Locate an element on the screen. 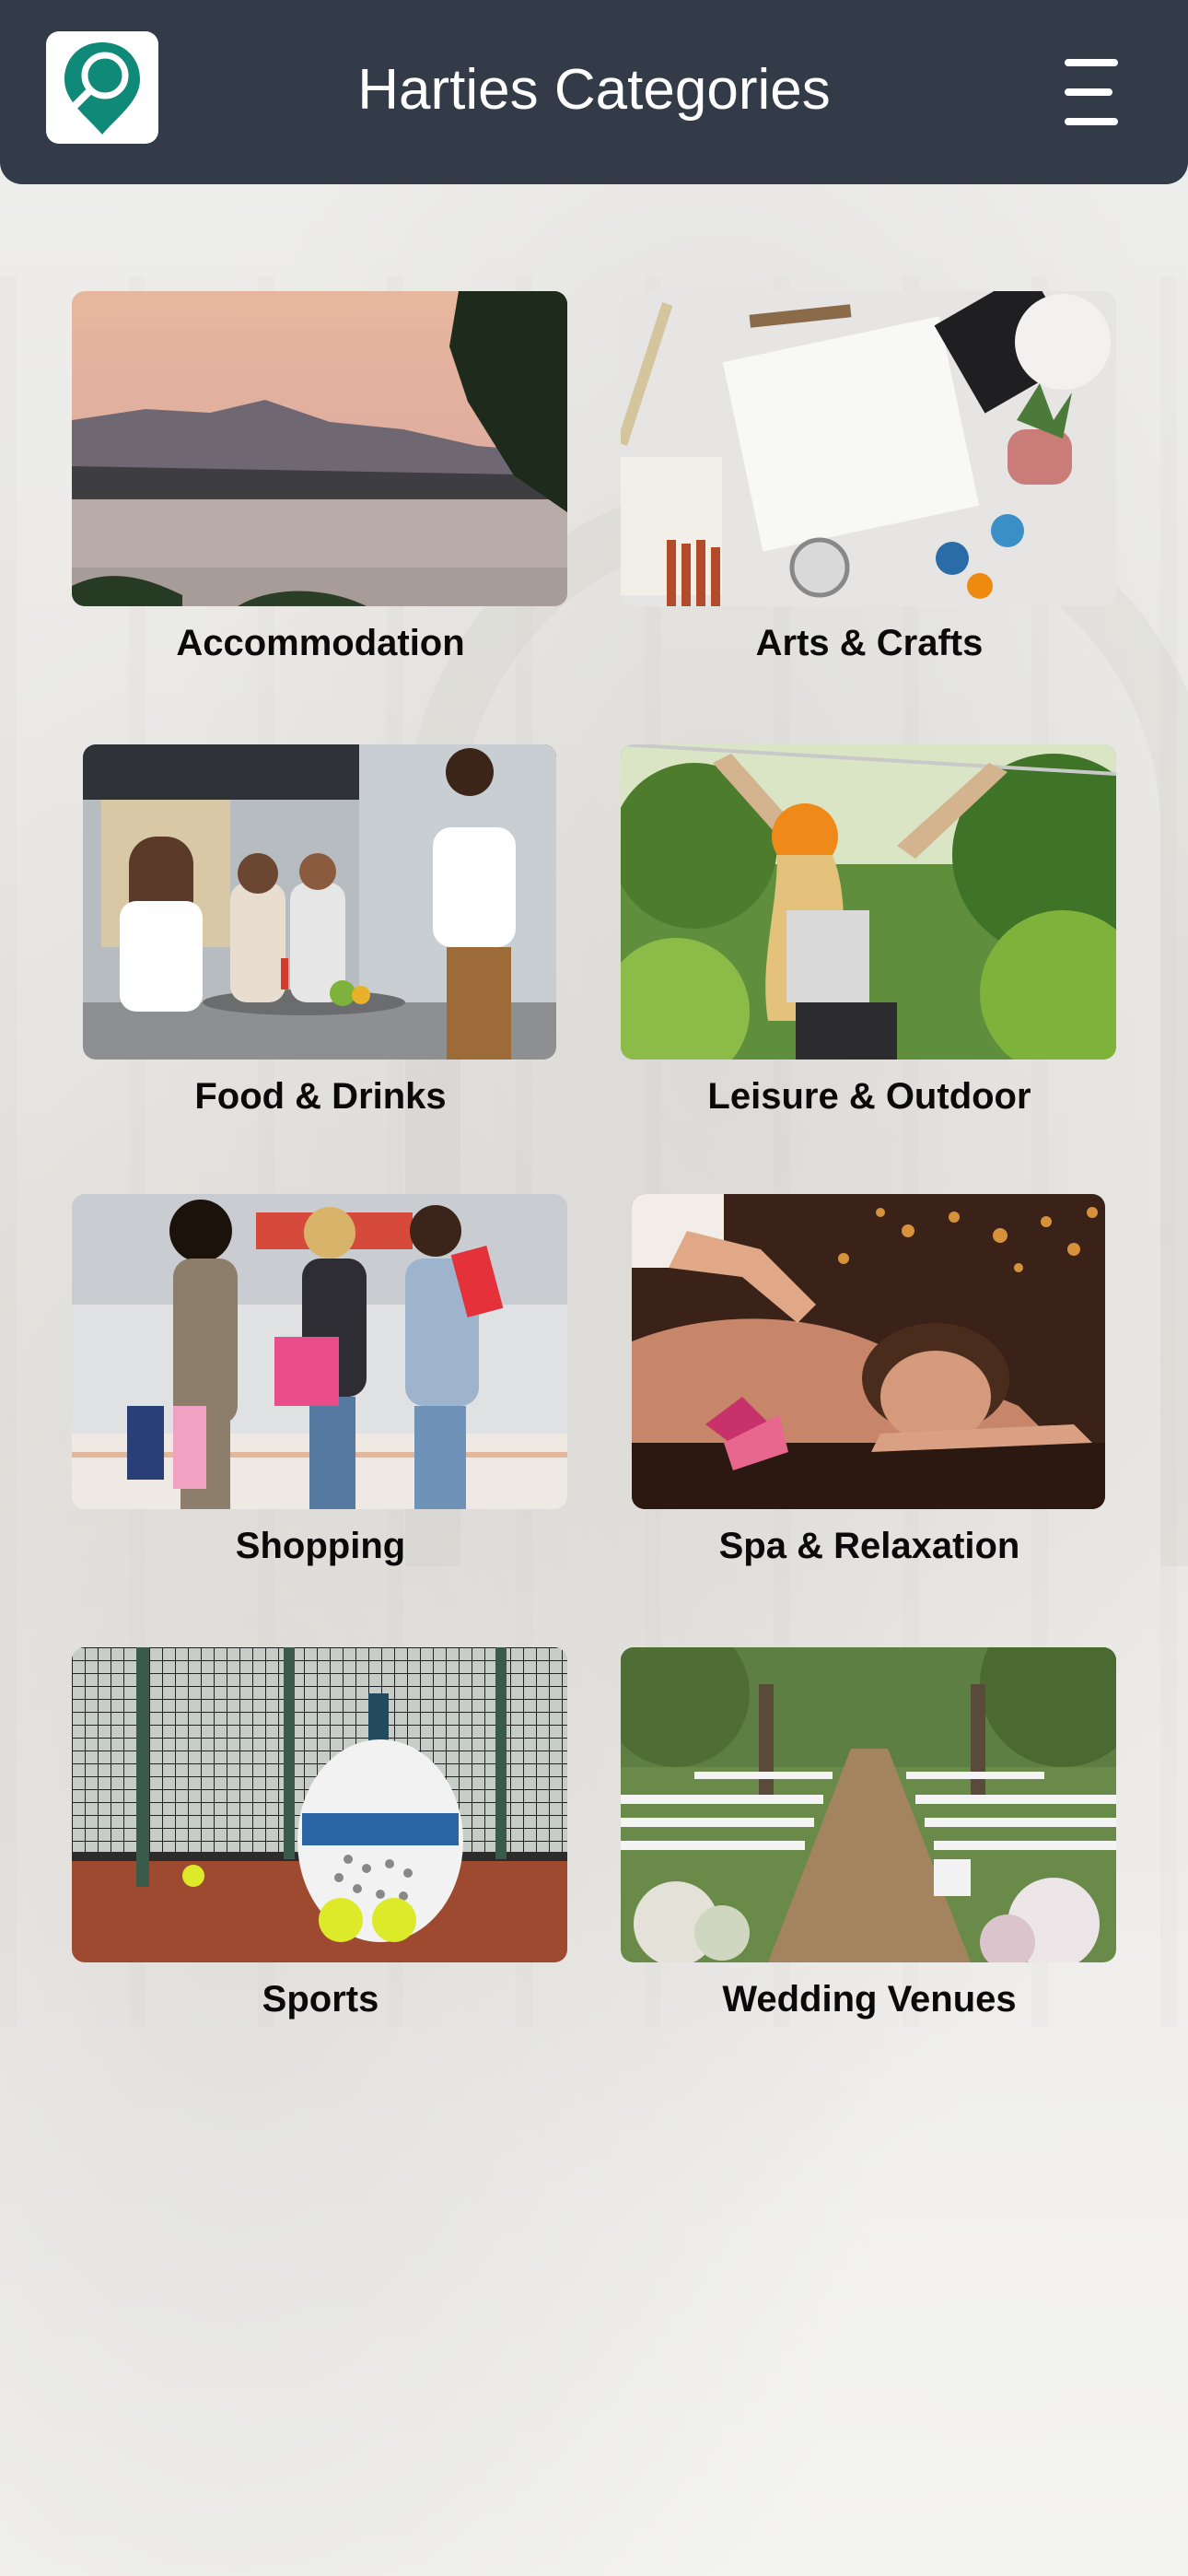  category-card-shopping: Shopping is located at coordinates (320, 1387).